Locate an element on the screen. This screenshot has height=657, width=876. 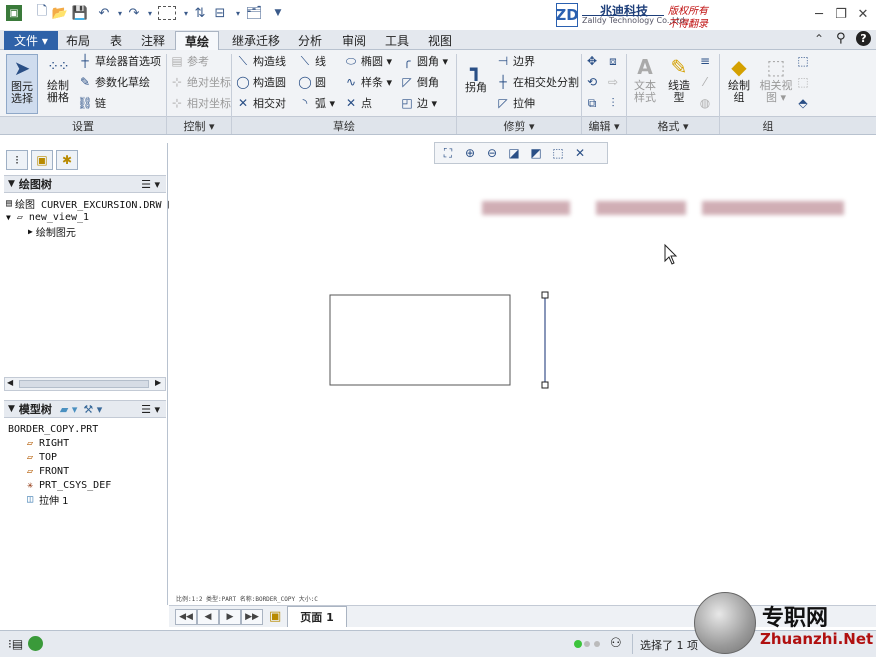
circle-button: ◯ 圆 is located at coordinates (312, 82).